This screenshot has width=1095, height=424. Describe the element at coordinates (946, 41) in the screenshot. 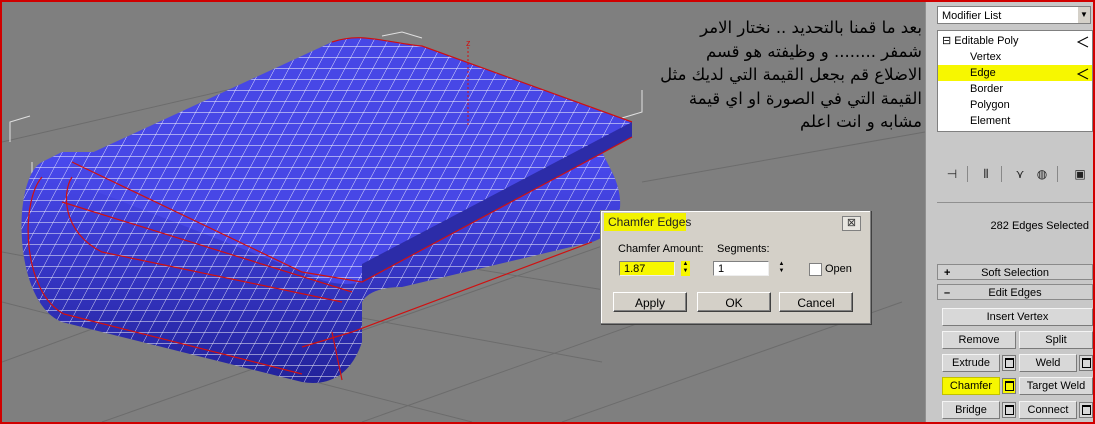

I see `collapse-icon: ⊟` at that location.